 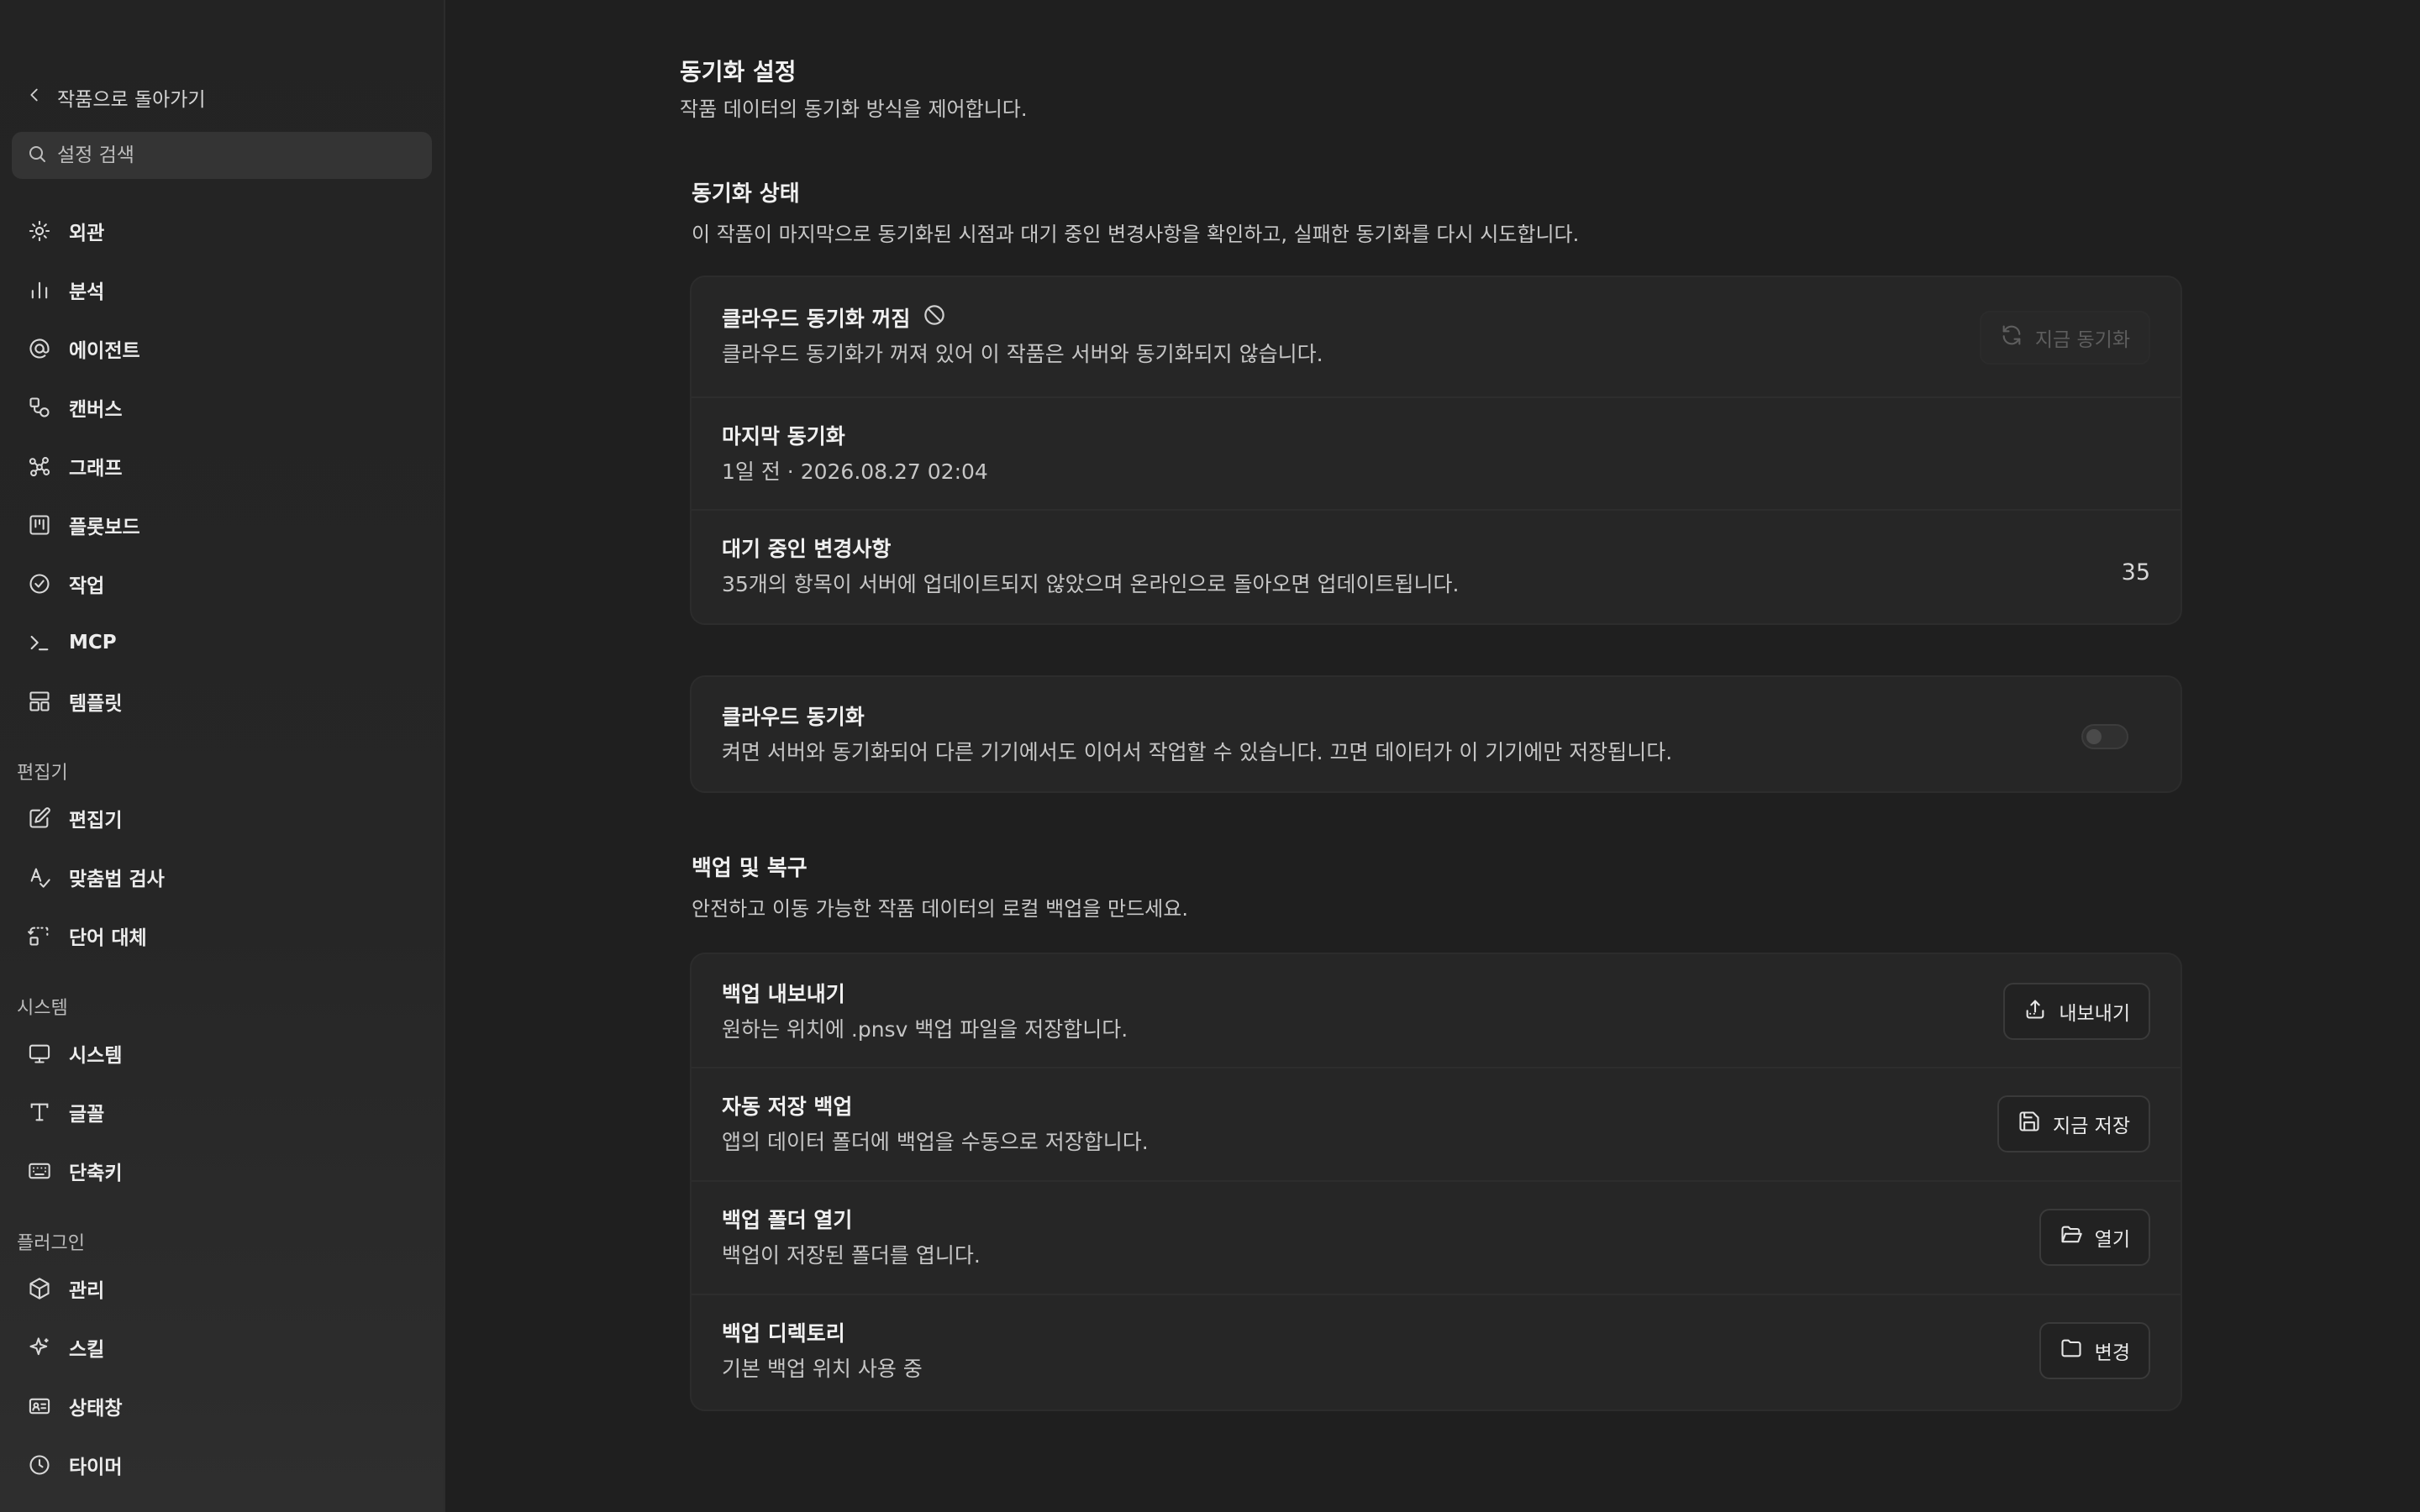 What do you see at coordinates (783, 436) in the screenshot?
I see `last-sync-title: 마지막 동기화` at bounding box center [783, 436].